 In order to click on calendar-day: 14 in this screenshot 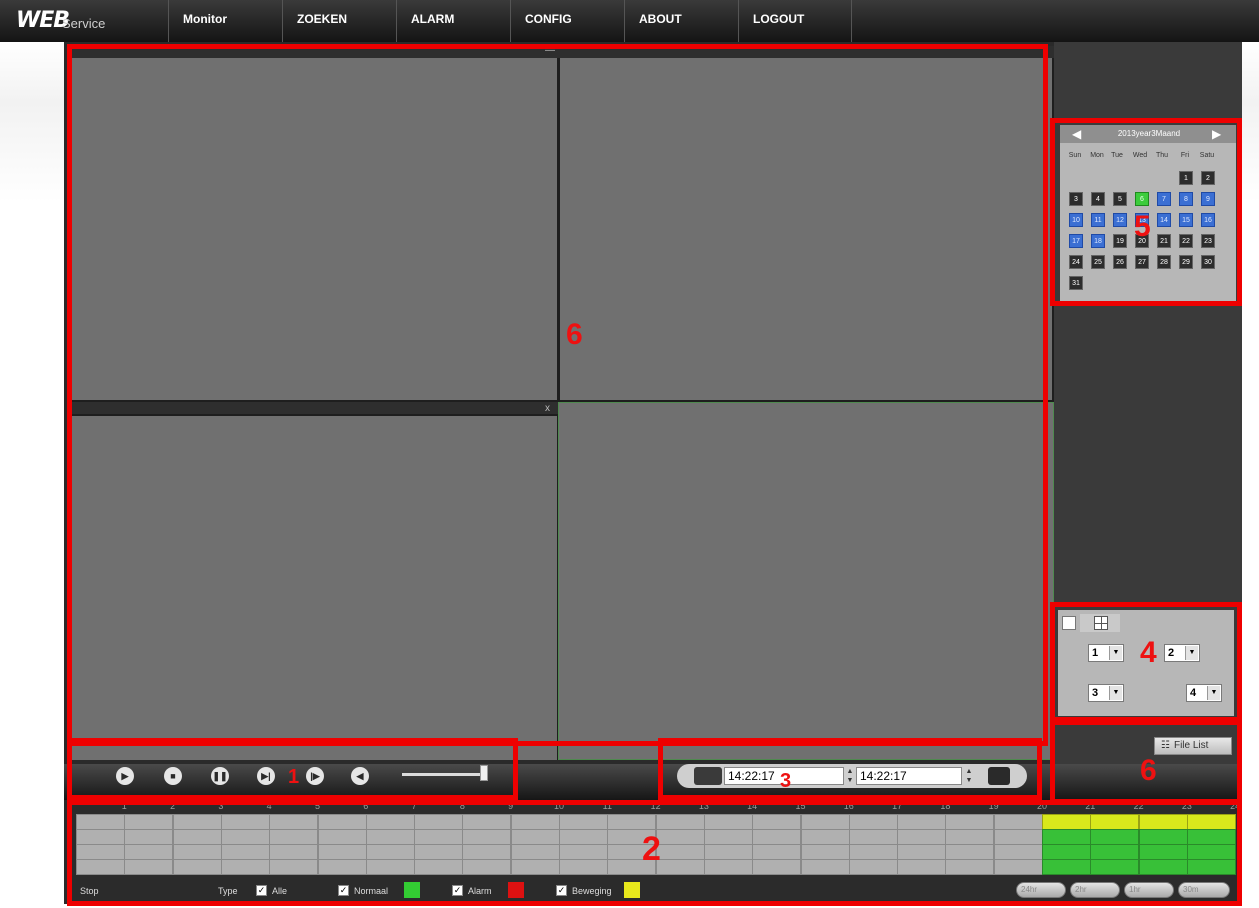, I will do `click(1164, 220)`.